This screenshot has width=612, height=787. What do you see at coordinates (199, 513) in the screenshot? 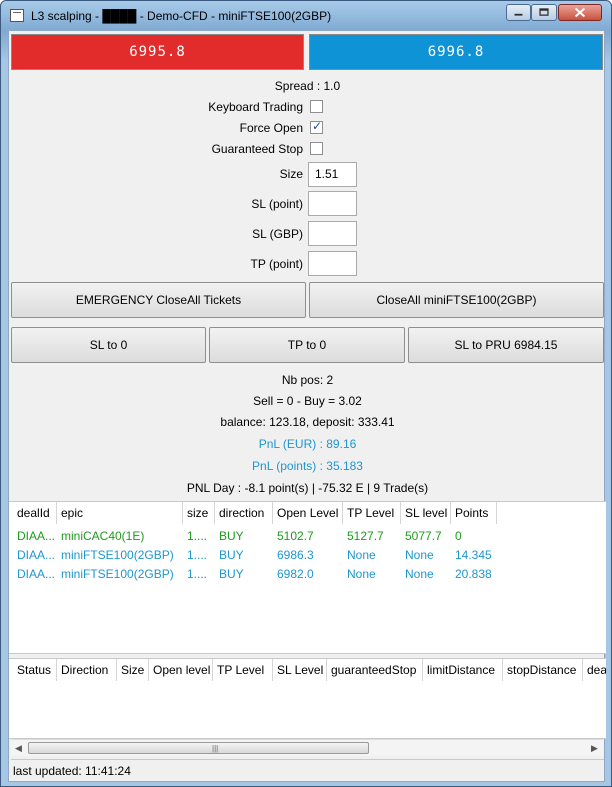
I see `positions-header-cell: size` at bounding box center [199, 513].